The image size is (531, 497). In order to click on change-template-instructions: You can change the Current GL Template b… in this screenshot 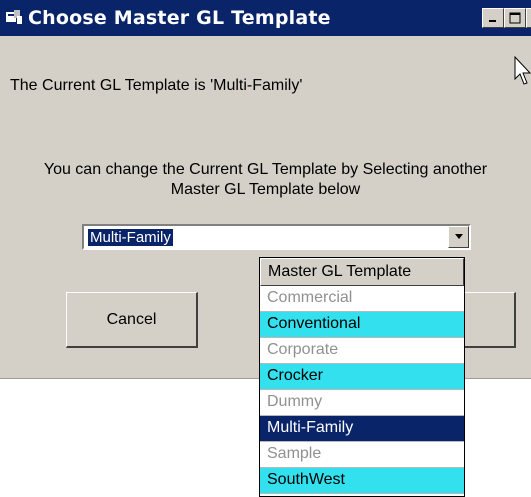, I will do `click(265, 180)`.